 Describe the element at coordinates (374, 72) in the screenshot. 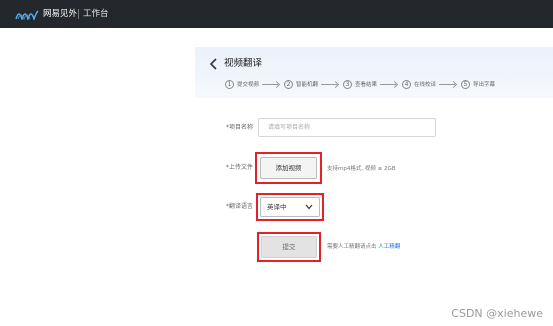

I see `panel-header: 视频翻译 1 提交视频 2 智能机翻 3 查看结果 4 在线校译 5 导出字幕` at that location.